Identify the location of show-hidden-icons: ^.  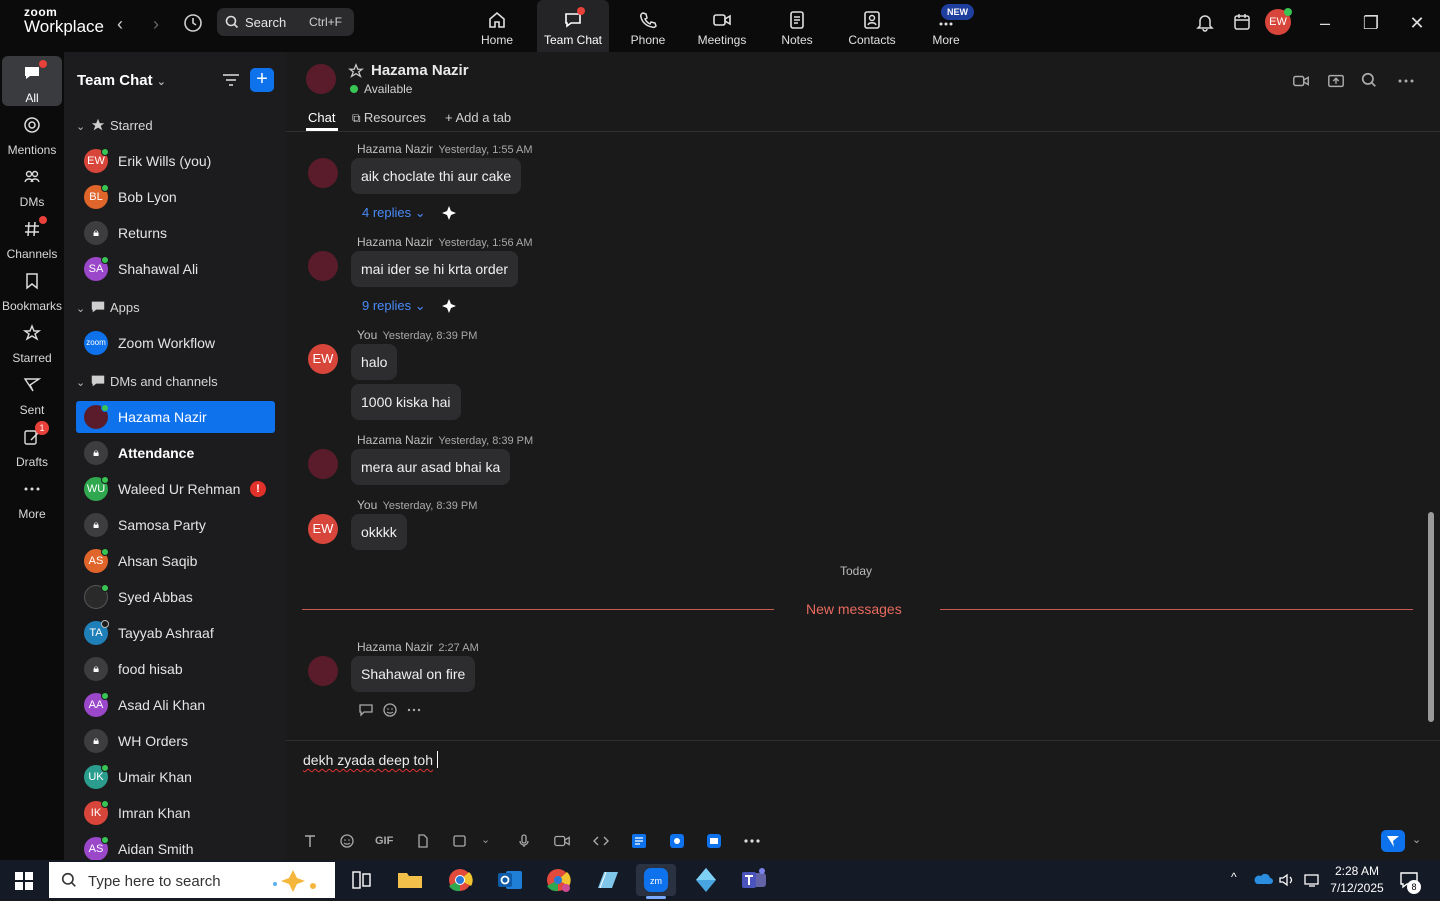
(1234, 877).